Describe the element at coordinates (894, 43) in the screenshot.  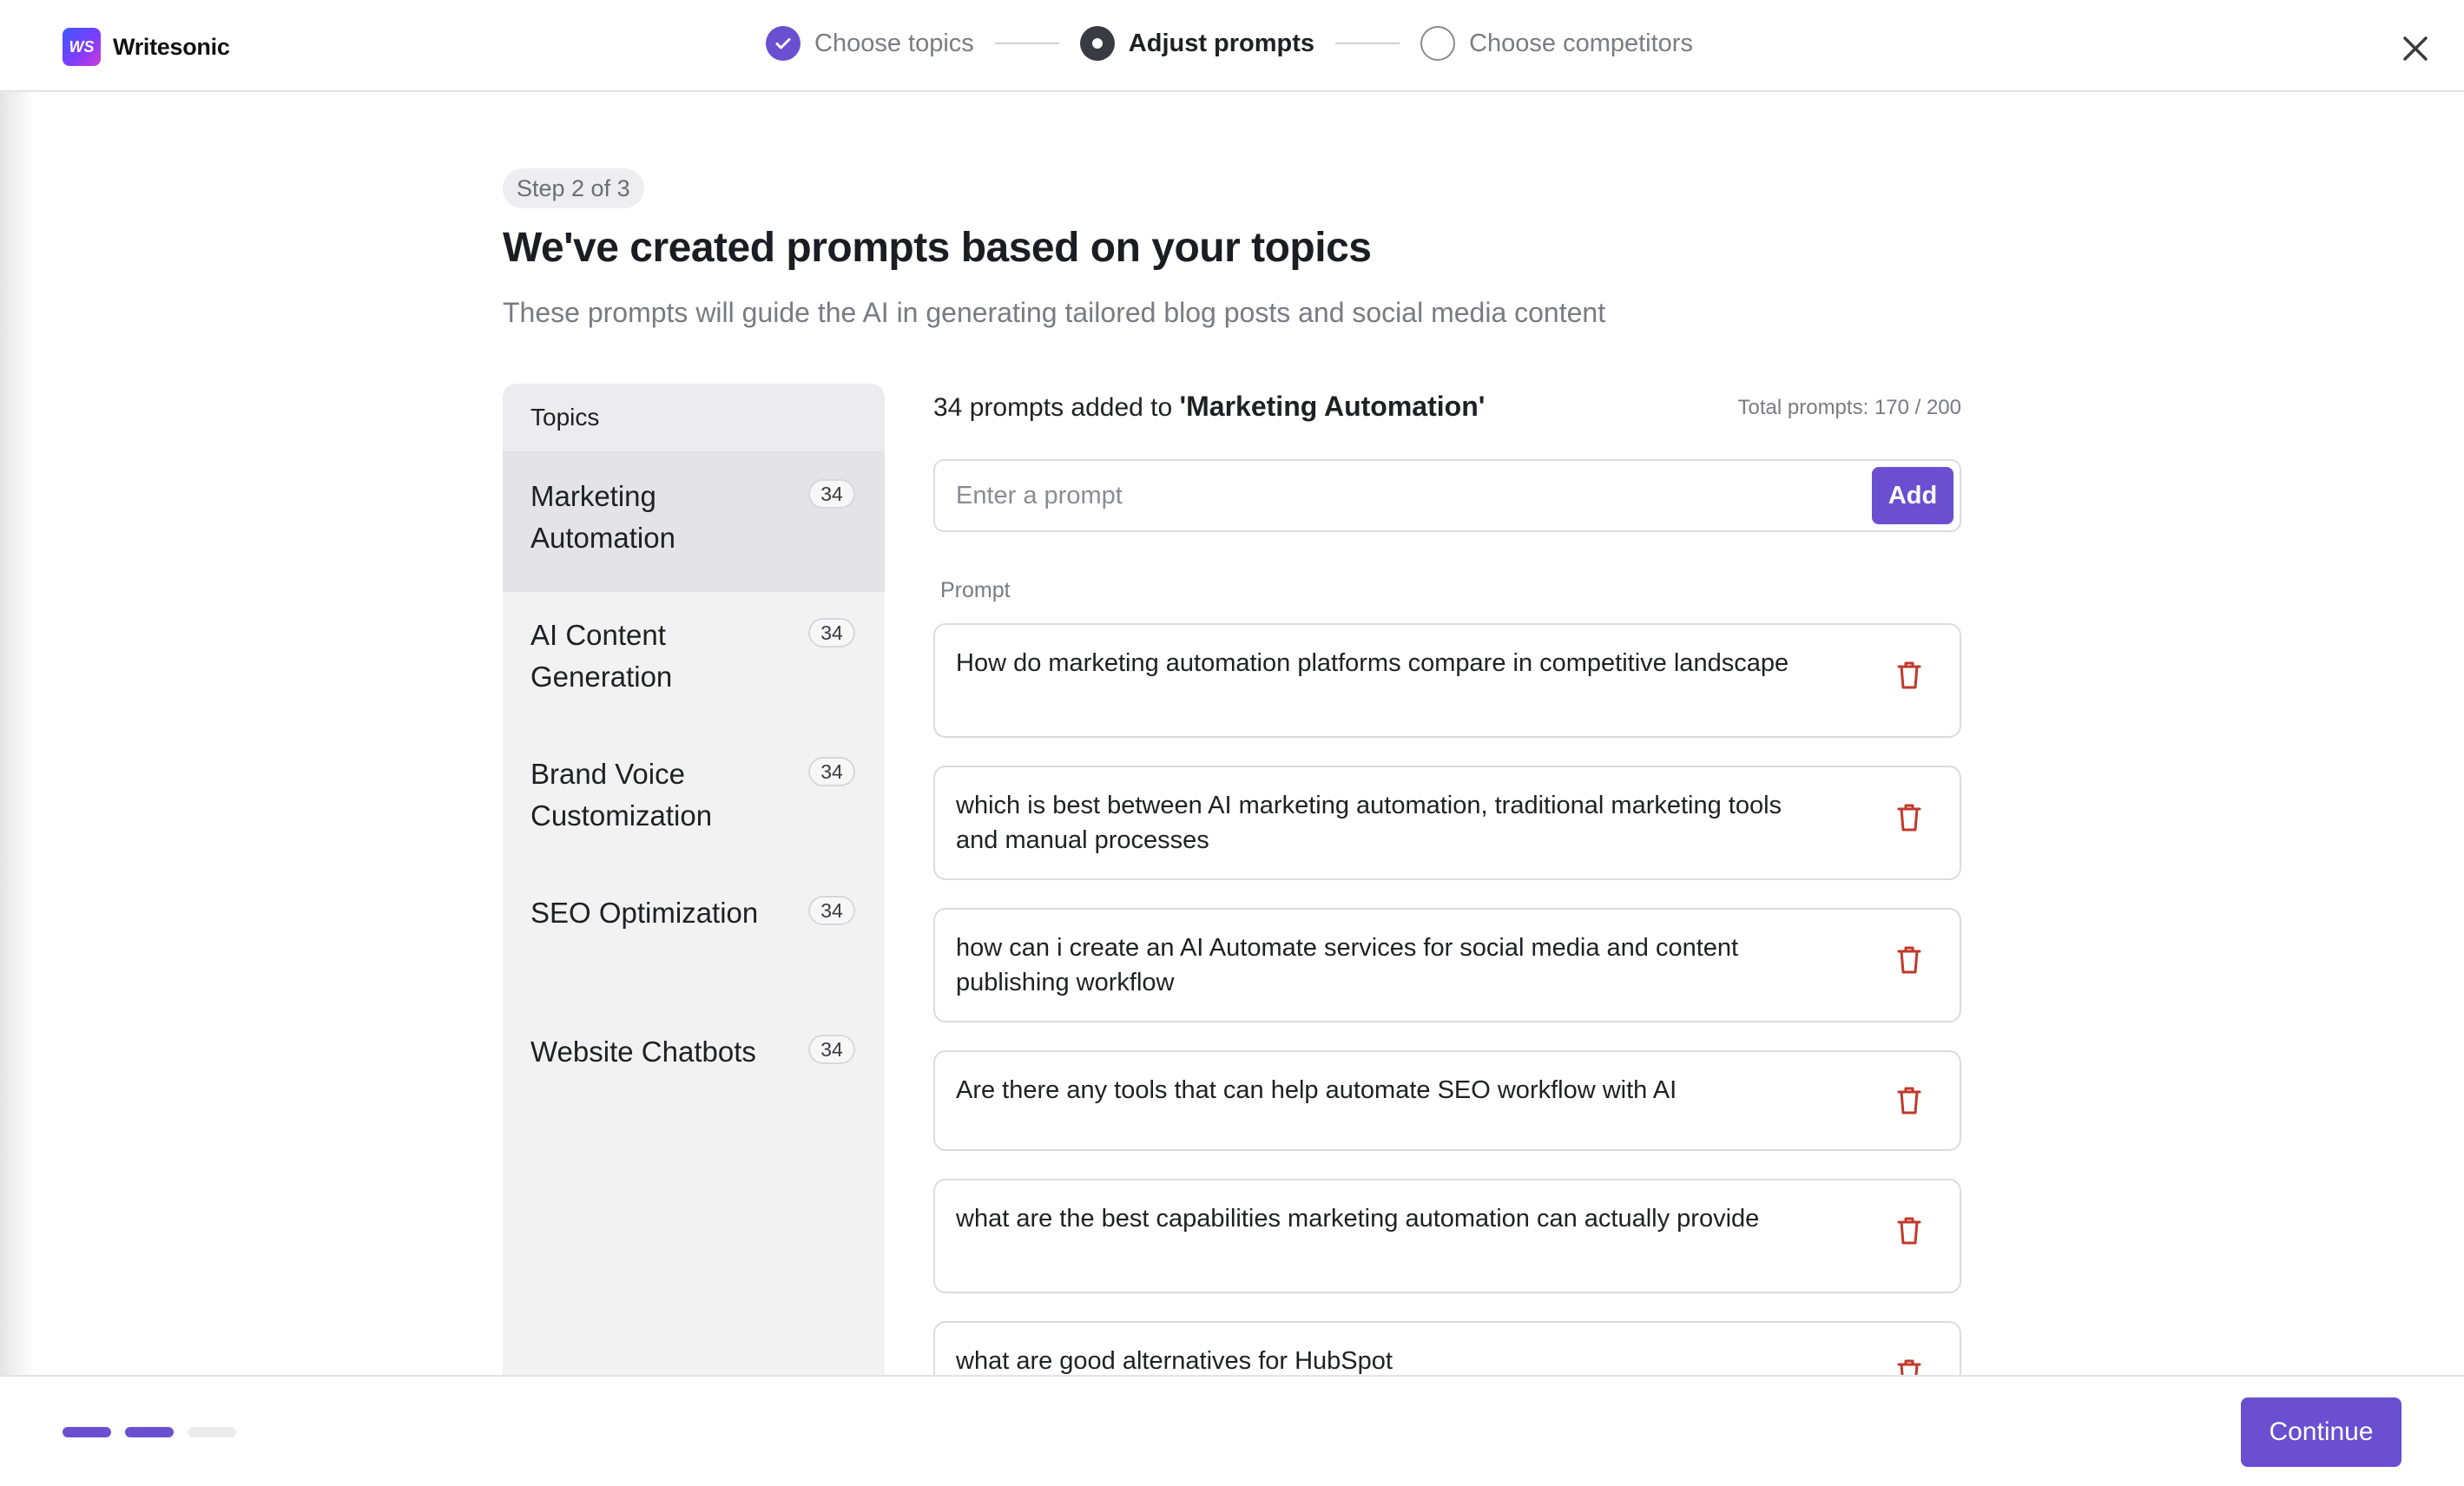
I see `step-label: Choose topics` at that location.